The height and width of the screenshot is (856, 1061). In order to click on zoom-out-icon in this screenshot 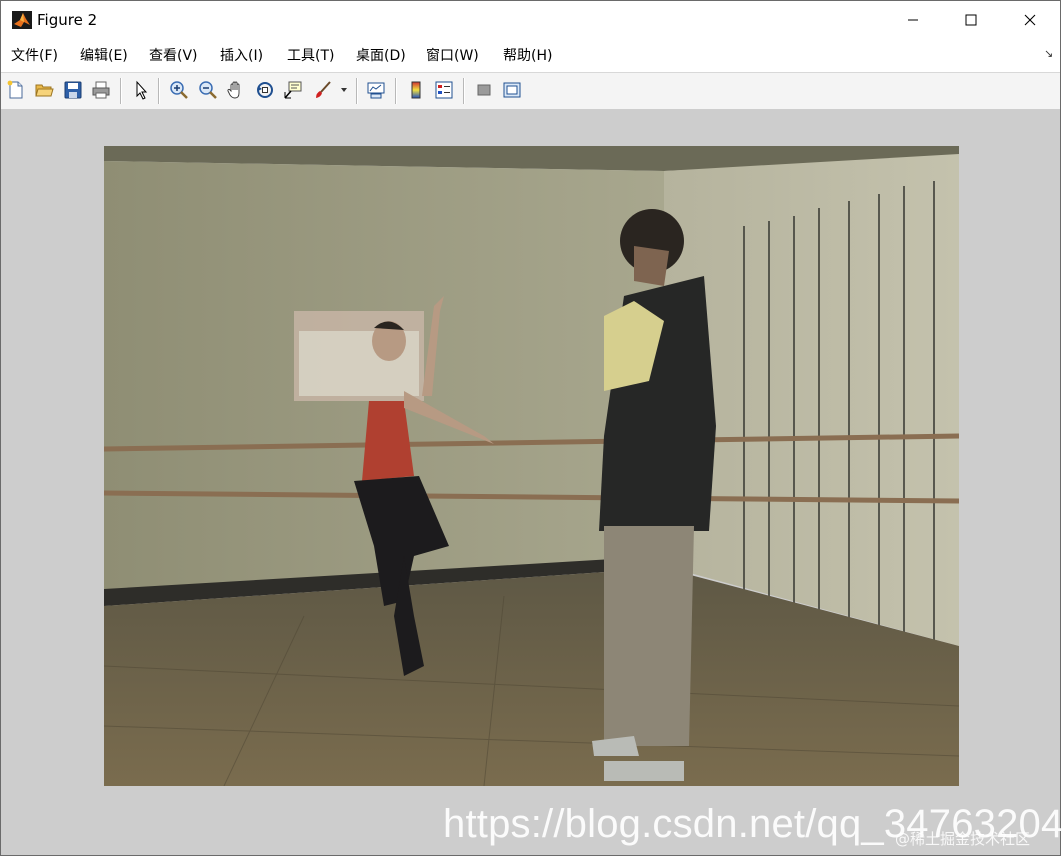, I will do `click(208, 90)`.